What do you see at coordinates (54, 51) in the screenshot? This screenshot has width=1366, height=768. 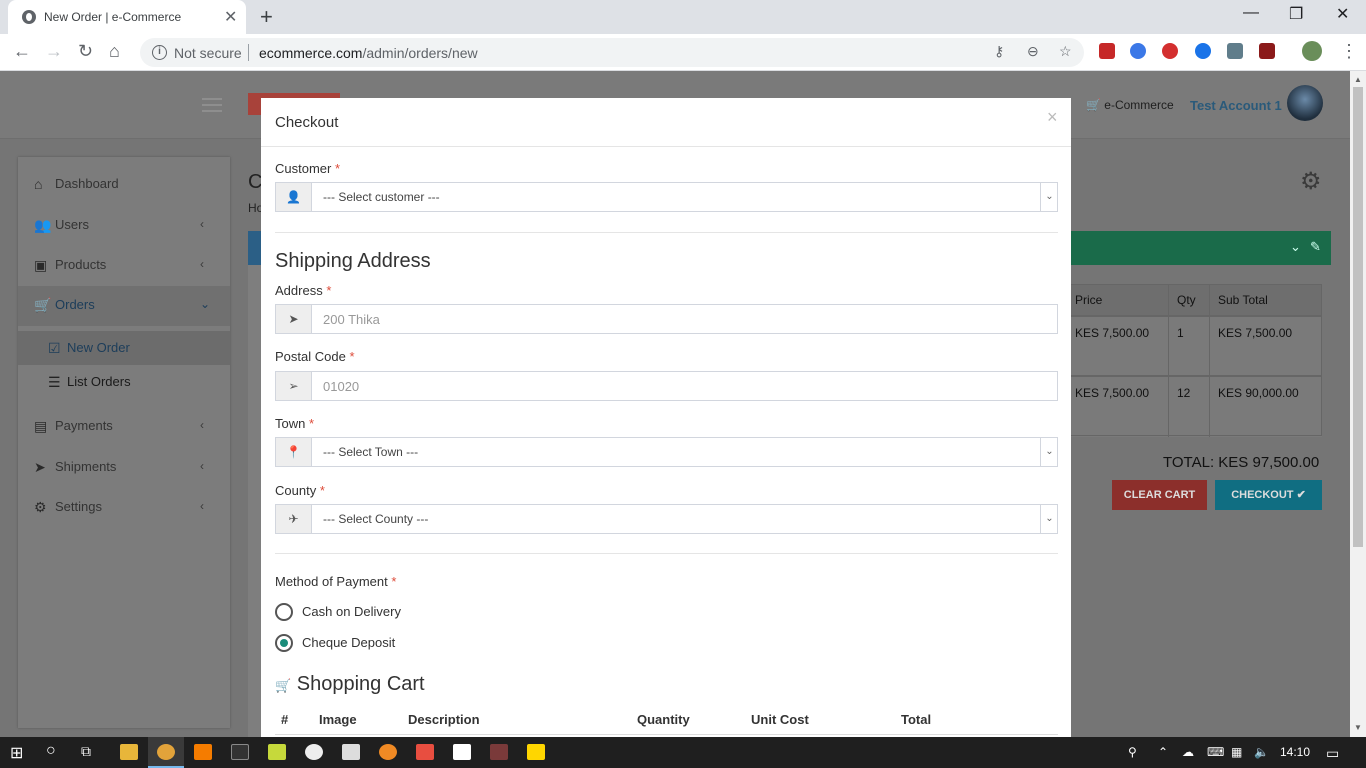 I see `forward-icon: →` at bounding box center [54, 51].